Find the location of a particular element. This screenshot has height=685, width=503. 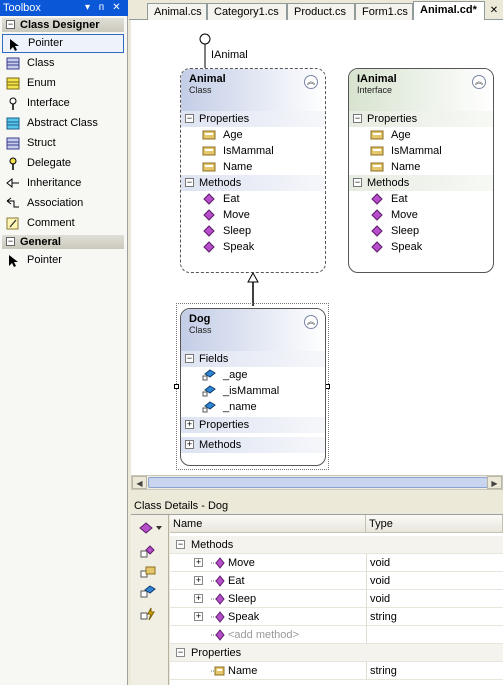

add-method-placeholder: <add method> is located at coordinates (263, 635).